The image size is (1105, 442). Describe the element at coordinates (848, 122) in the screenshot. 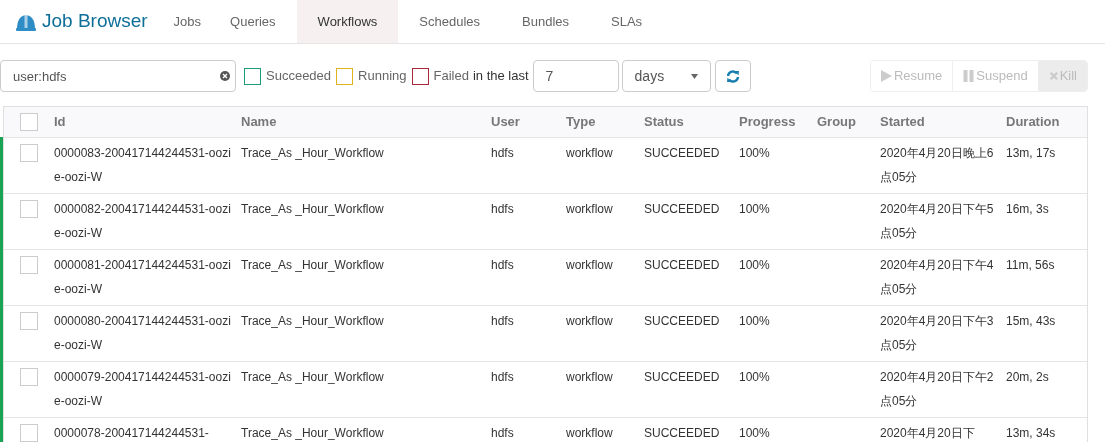

I see `column-header: Group` at that location.